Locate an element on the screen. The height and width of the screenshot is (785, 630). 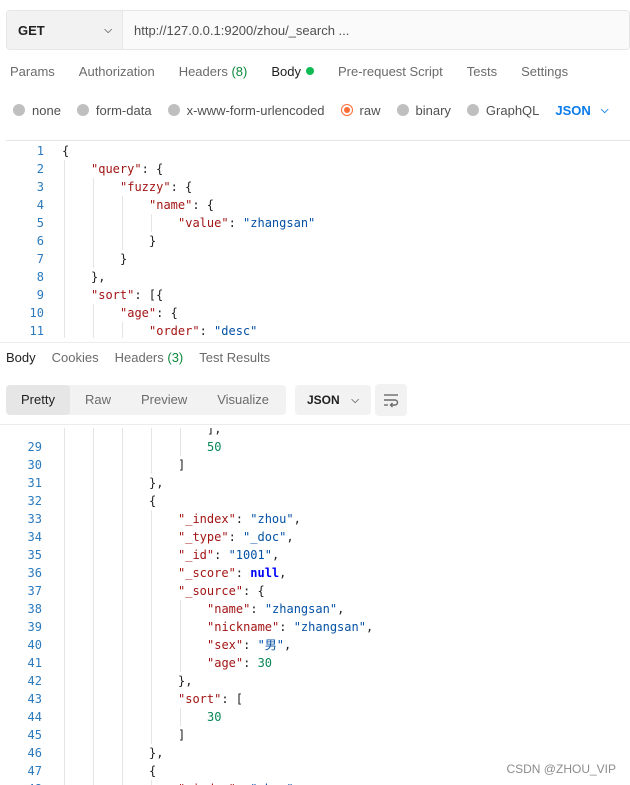
wrap-lines-button is located at coordinates (391, 400).